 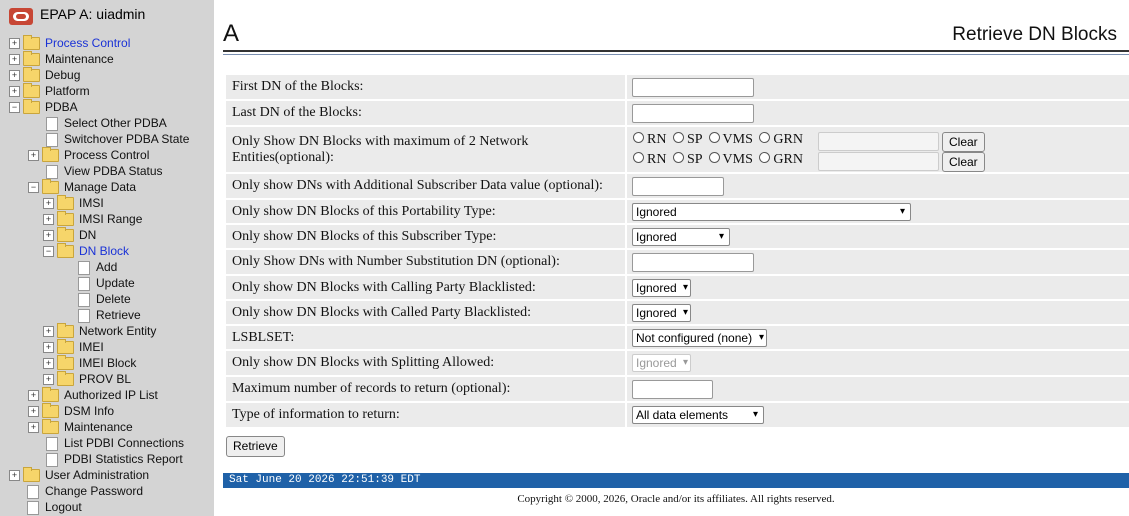 What do you see at coordinates (698, 415) in the screenshot?
I see `info-type-select: All data elements ▾` at bounding box center [698, 415].